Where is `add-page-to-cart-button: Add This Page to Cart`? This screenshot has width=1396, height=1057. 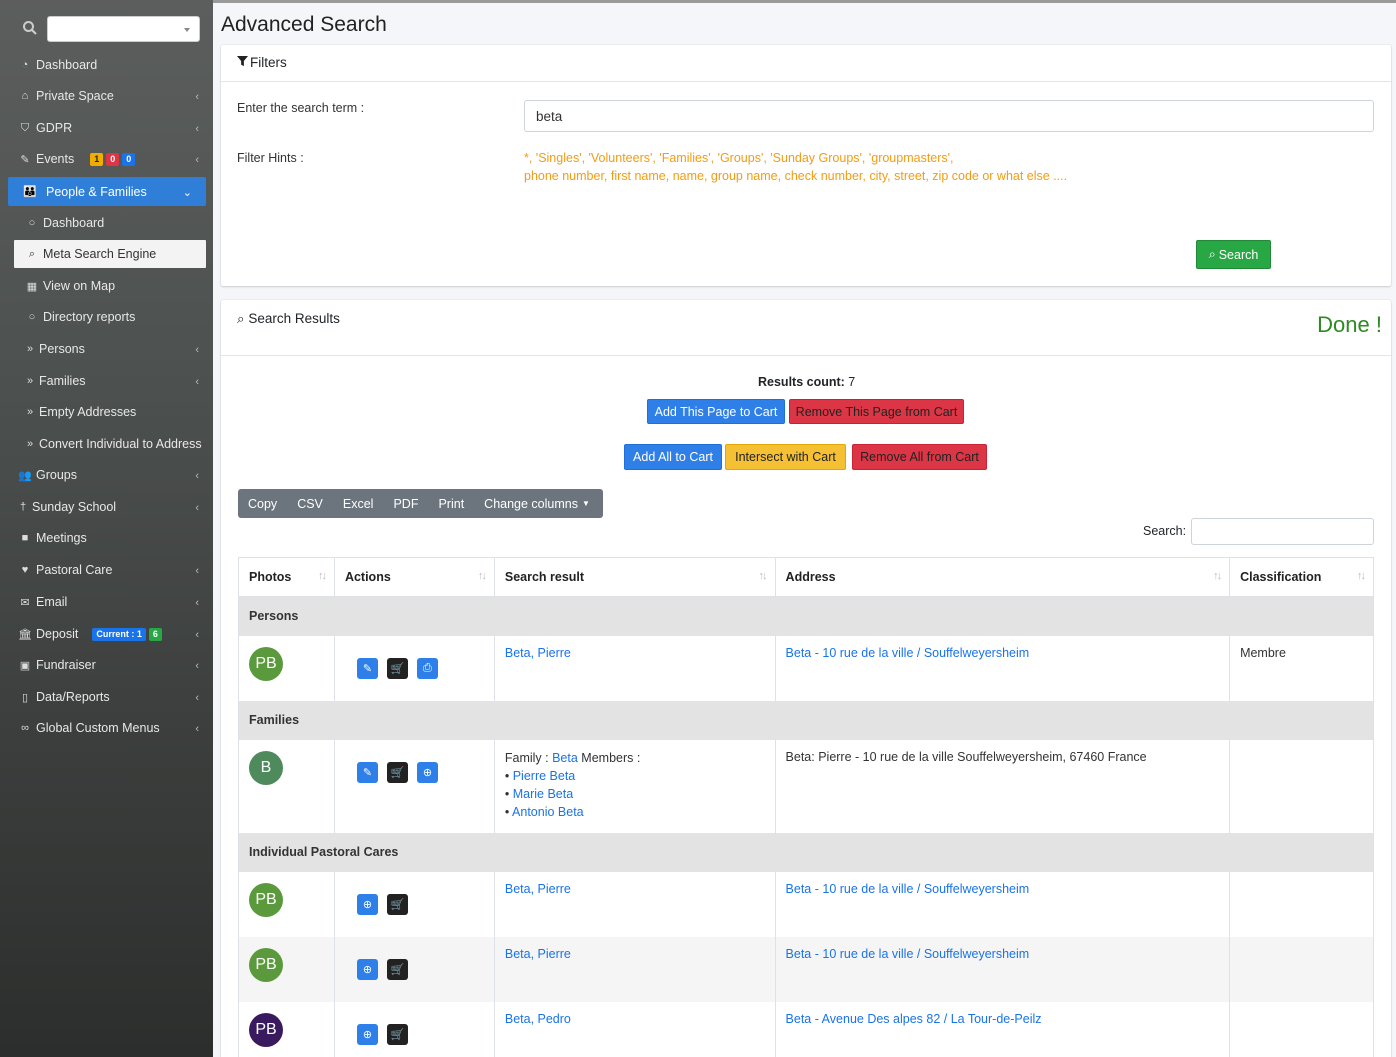
add-page-to-cart-button: Add This Page to Cart is located at coordinates (716, 411).